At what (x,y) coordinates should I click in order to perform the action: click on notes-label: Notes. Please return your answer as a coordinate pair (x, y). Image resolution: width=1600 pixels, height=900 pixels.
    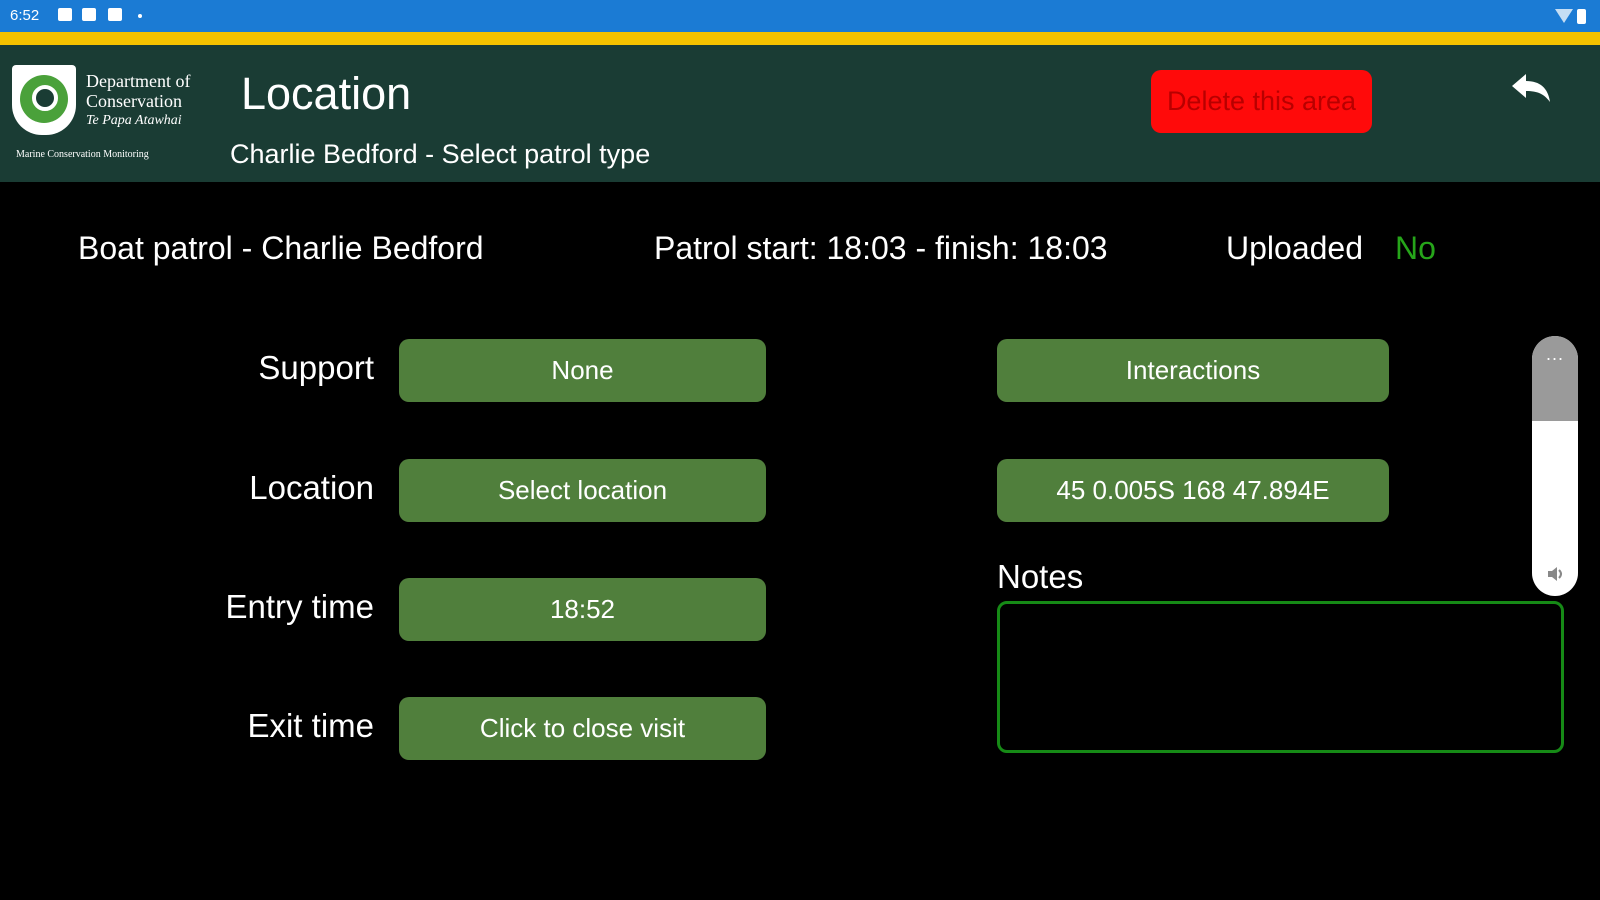
    Looking at the image, I should click on (1040, 576).